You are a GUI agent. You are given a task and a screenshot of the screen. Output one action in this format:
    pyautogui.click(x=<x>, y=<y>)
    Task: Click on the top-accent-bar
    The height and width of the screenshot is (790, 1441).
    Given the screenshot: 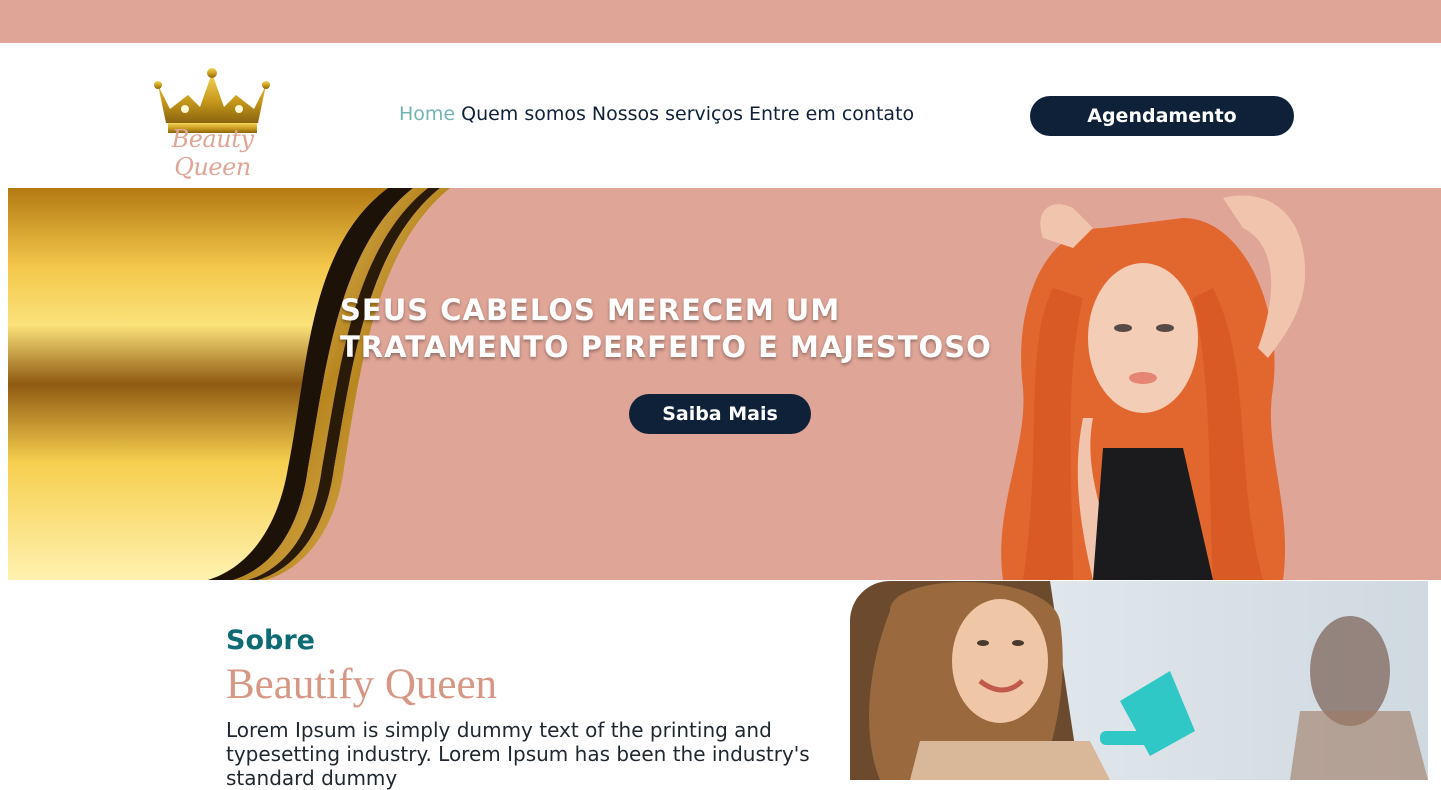 What is the action you would take?
    pyautogui.click(x=720, y=21)
    